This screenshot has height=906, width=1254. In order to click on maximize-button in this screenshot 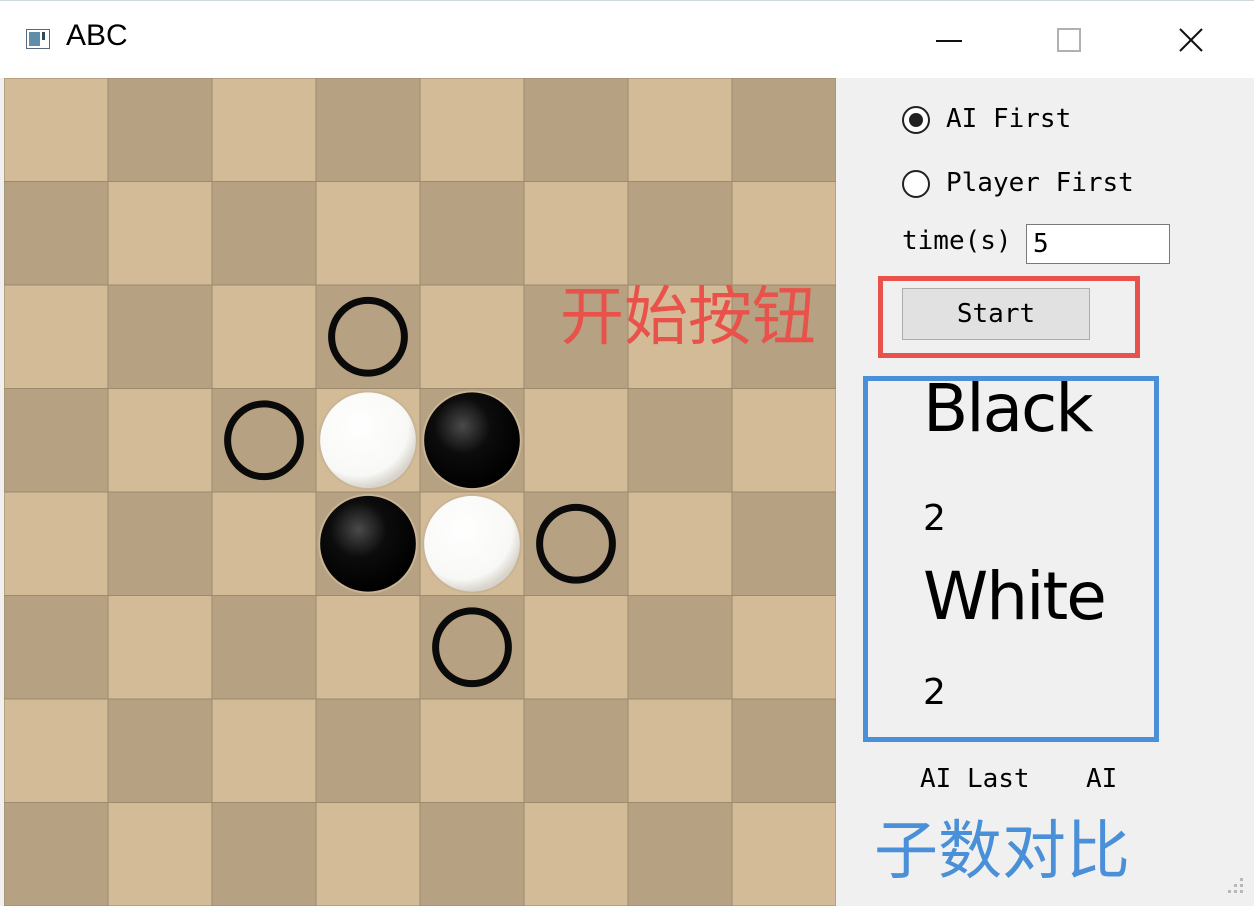, I will do `click(1068, 40)`.